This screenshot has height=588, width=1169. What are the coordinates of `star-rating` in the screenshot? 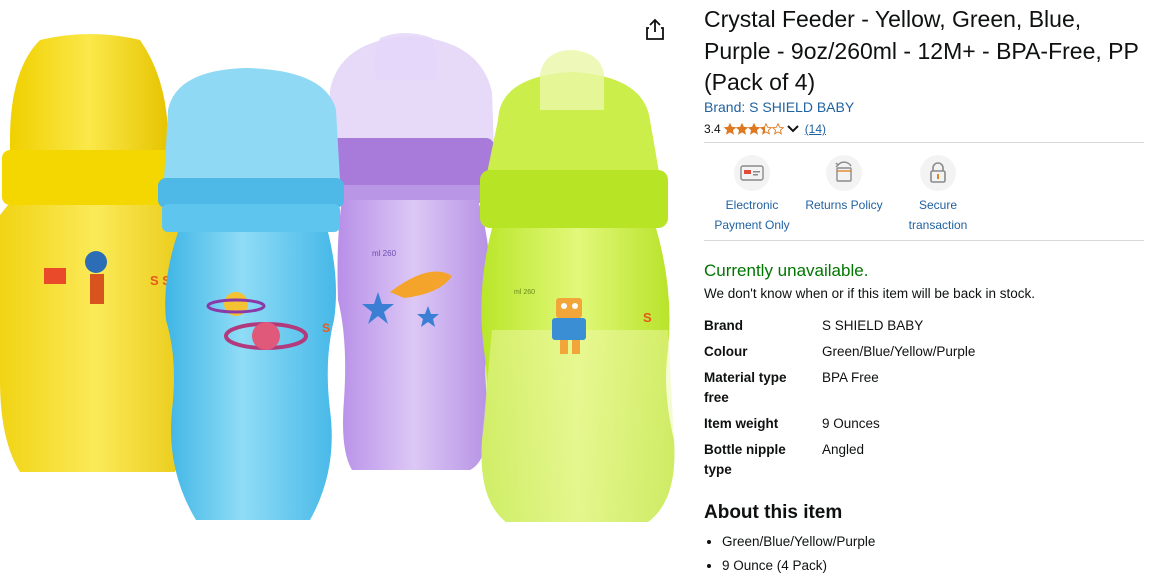 It's located at (753, 129).